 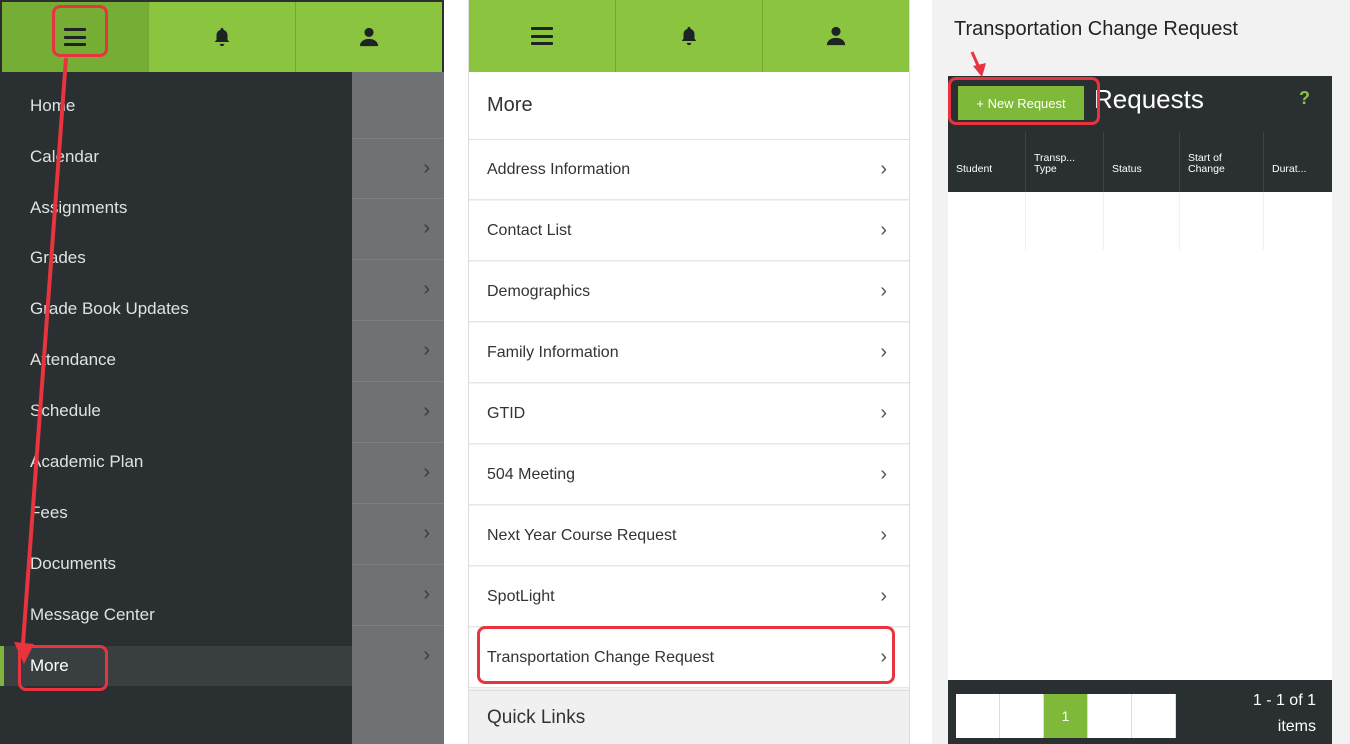 What do you see at coordinates (689, 292) in the screenshot?
I see `list-item: Demographics ›` at bounding box center [689, 292].